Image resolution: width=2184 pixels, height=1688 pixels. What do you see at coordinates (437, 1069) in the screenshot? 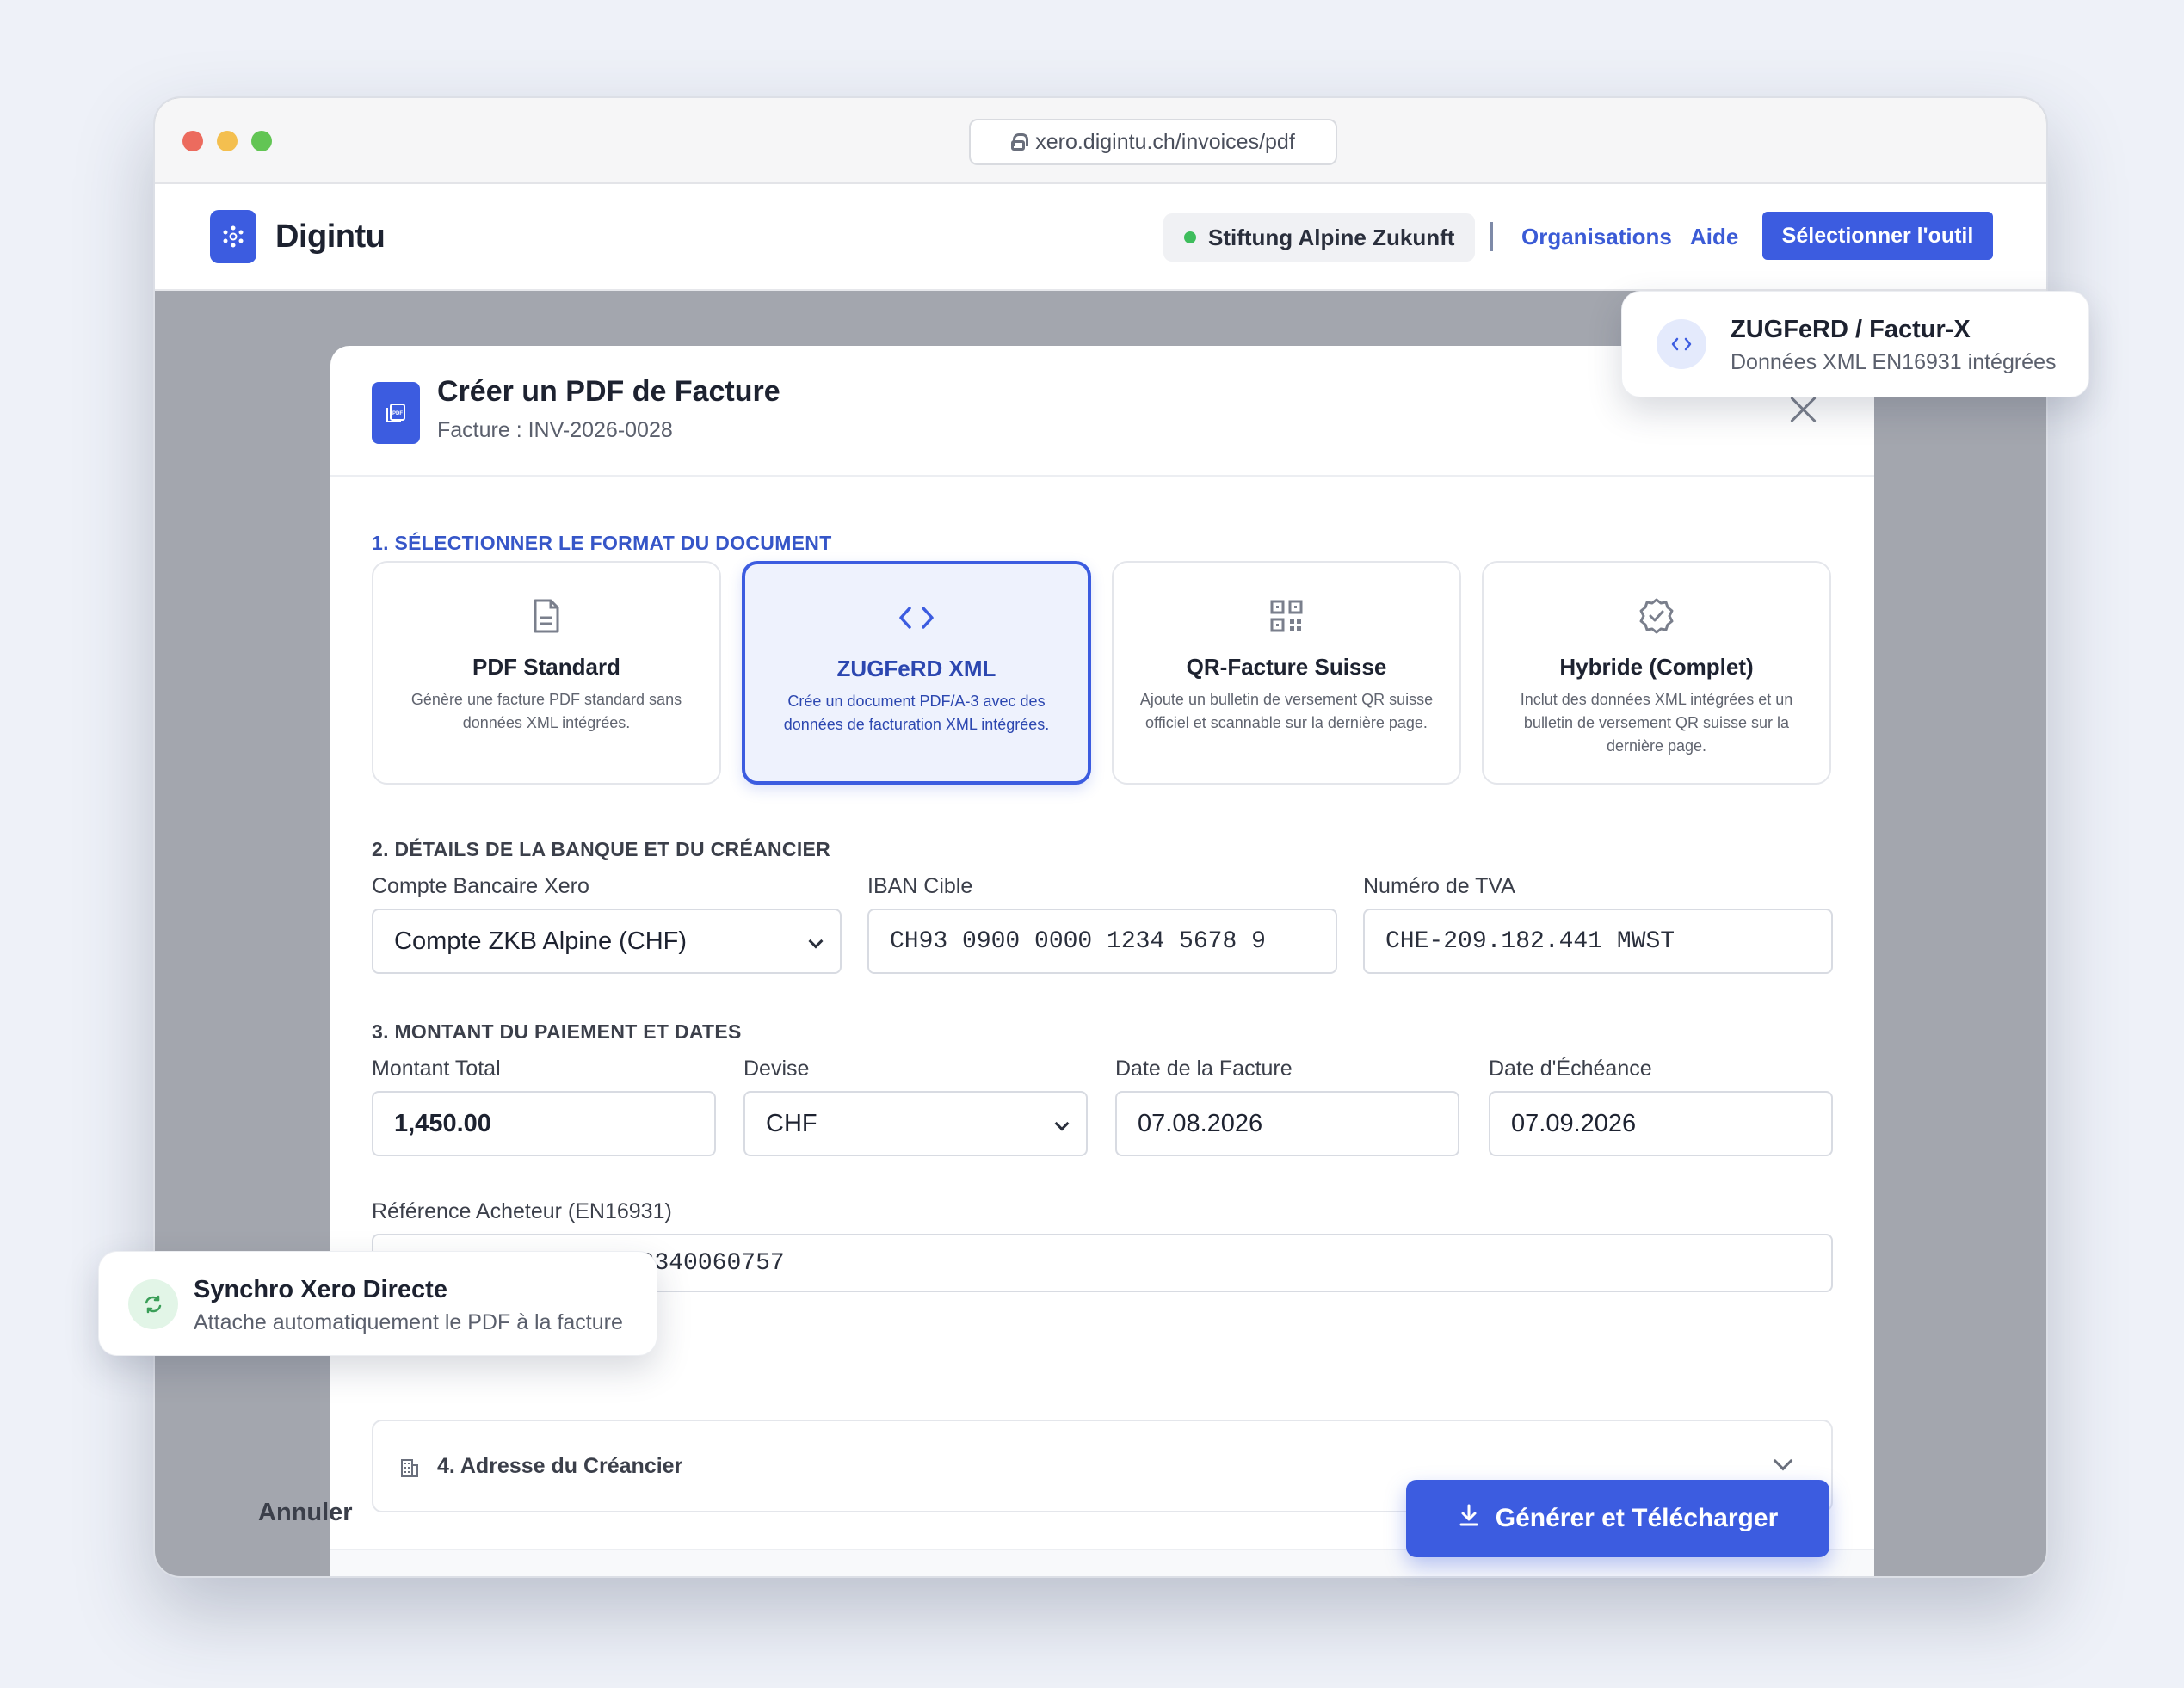
I see `amount-label: Montant Total` at bounding box center [437, 1069].